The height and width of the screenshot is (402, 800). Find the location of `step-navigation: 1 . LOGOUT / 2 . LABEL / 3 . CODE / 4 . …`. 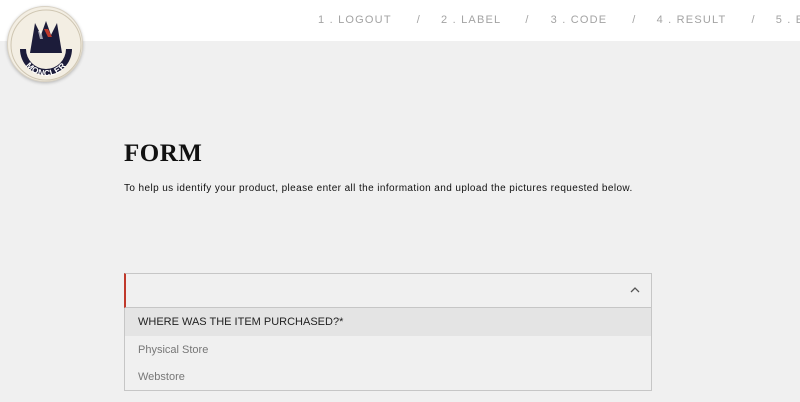

step-navigation: 1 . LOGOUT / 2 . LABEL / 3 . CODE / 4 . … is located at coordinates (559, 20).